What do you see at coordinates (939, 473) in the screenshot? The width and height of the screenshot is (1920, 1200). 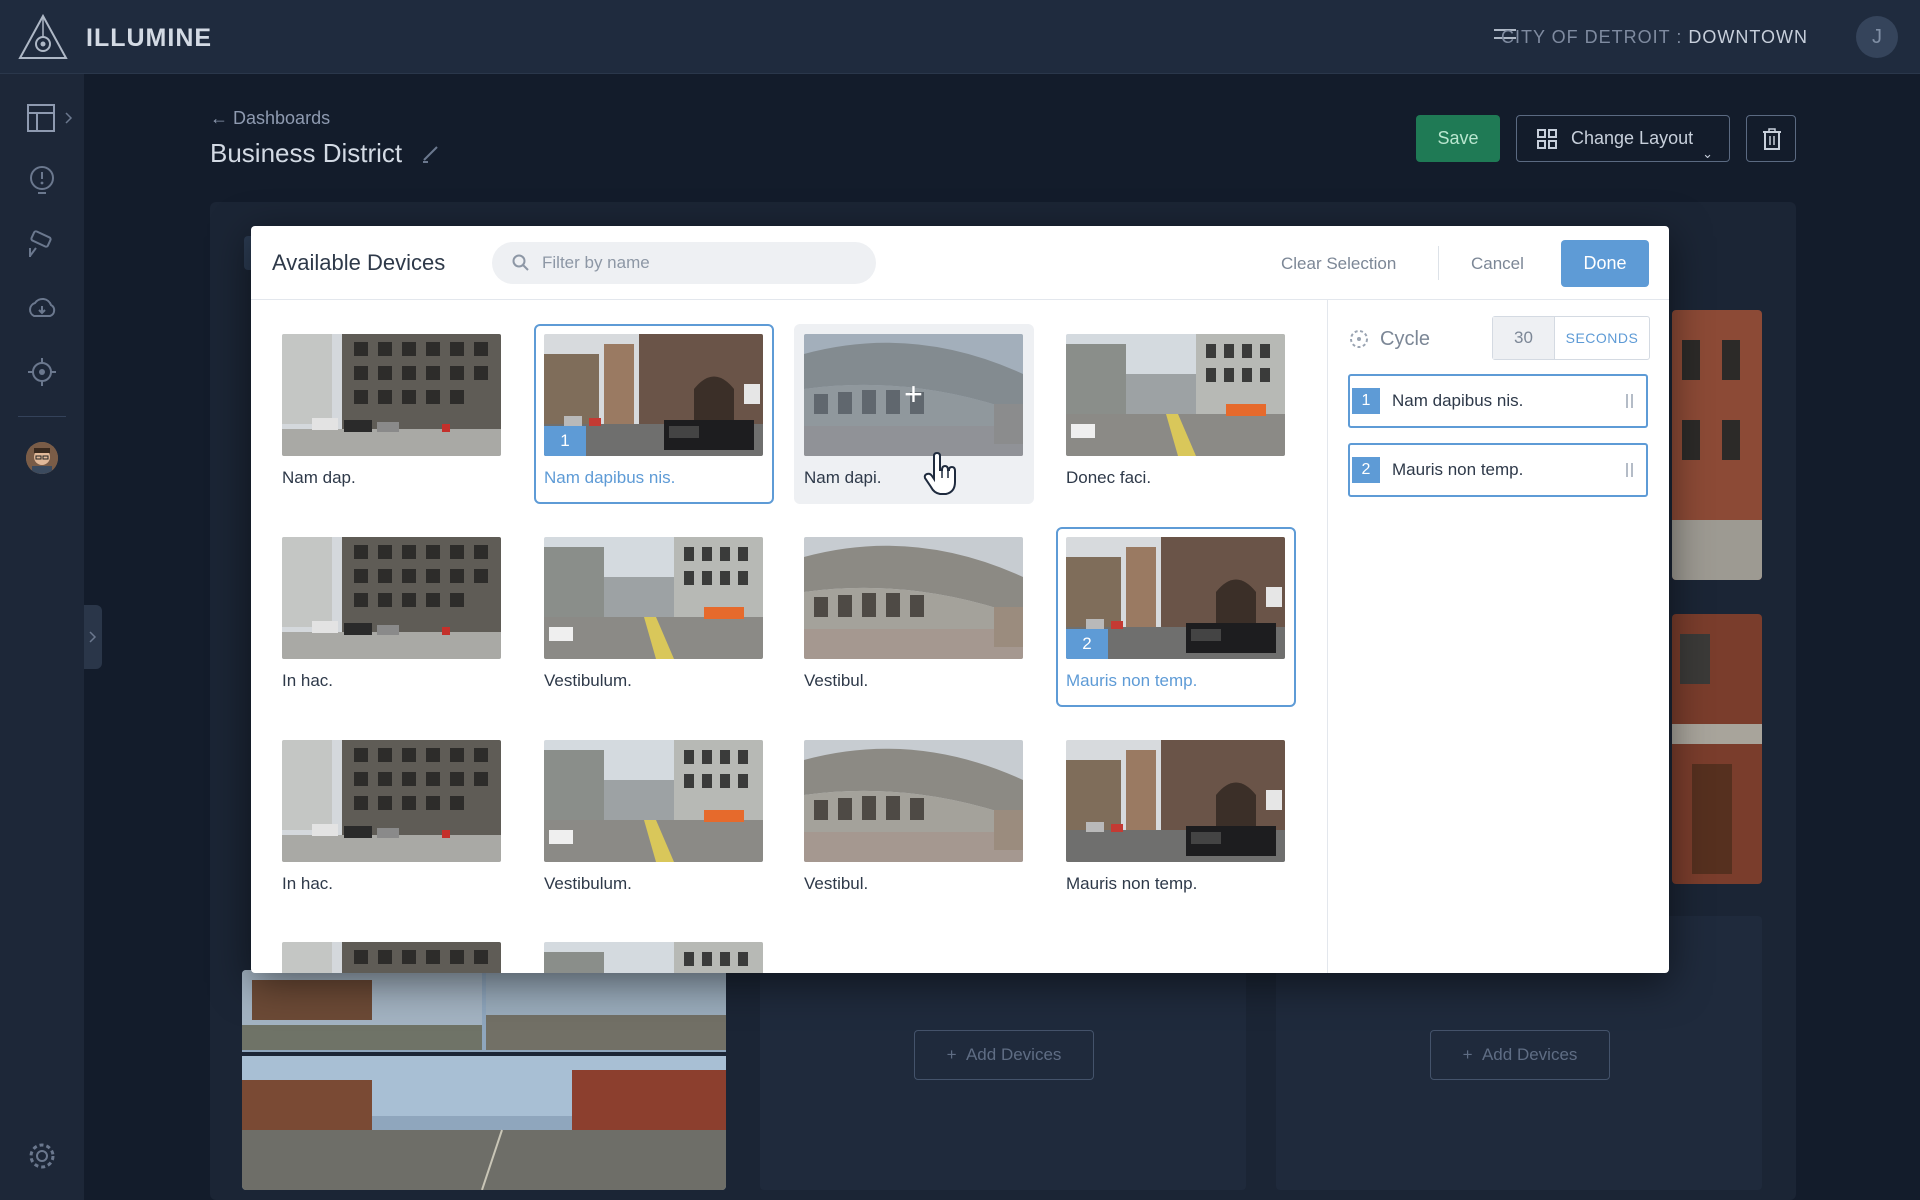 I see `hand-pointer-icon` at bounding box center [939, 473].